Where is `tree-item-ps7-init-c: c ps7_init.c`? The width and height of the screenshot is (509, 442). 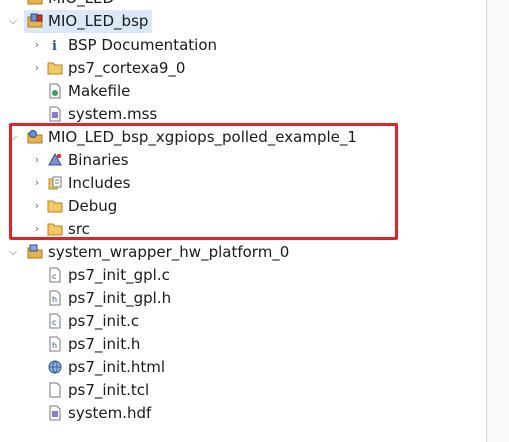
tree-item-ps7-init-c: c ps7_init.c is located at coordinates (243, 321).